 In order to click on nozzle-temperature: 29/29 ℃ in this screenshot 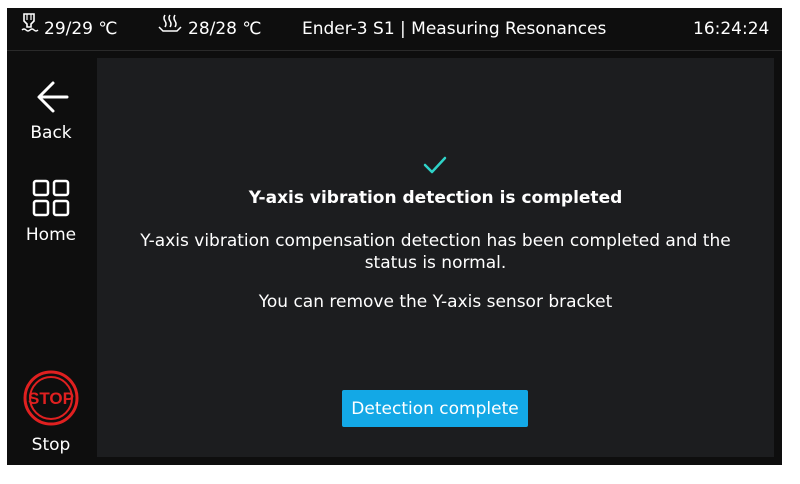, I will do `click(68, 29)`.